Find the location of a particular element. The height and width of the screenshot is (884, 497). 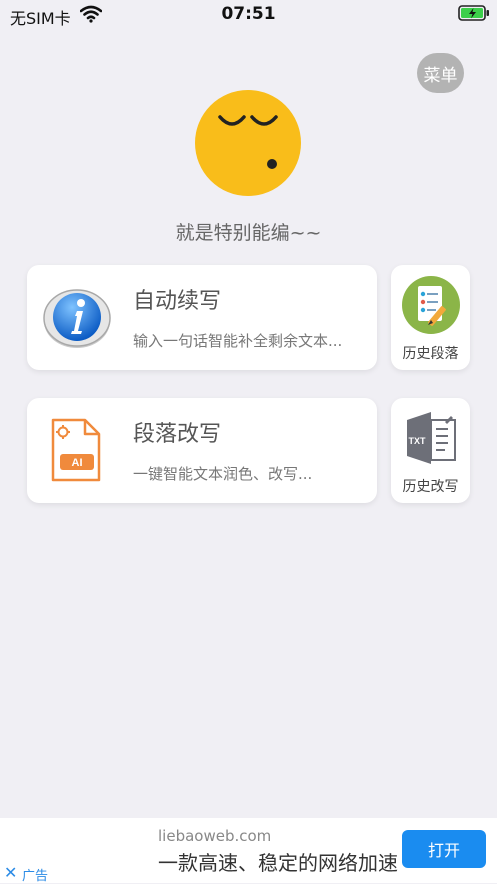

history-paragraphs-button: 历史段落 is located at coordinates (430, 317).